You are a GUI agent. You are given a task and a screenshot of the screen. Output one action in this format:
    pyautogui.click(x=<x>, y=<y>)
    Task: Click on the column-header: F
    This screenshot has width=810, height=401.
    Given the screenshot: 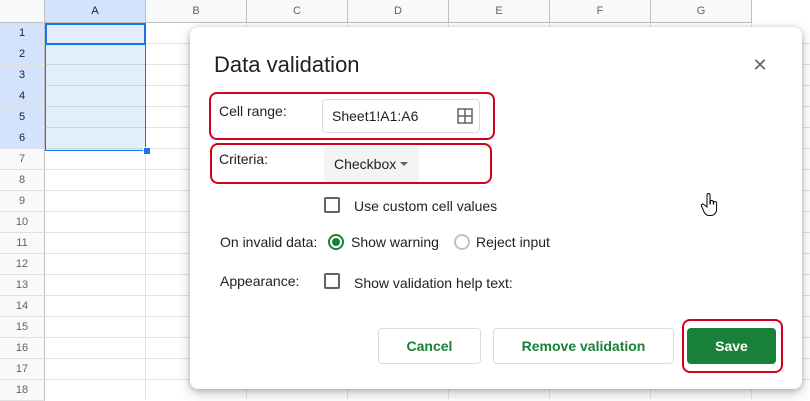 What is the action you would take?
    pyautogui.click(x=600, y=11)
    